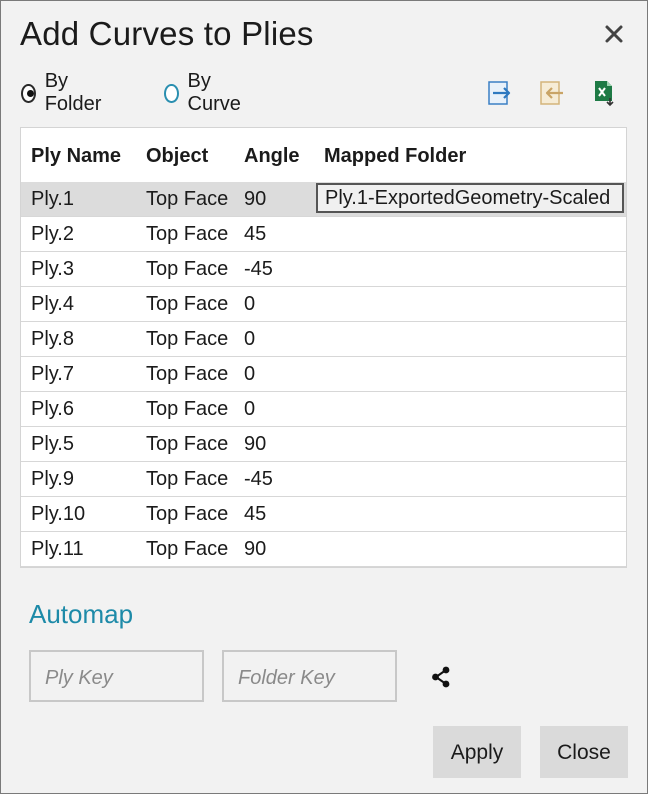 The width and height of the screenshot is (648, 794). I want to click on ply-name-cell: Ply.5, so click(52, 444).